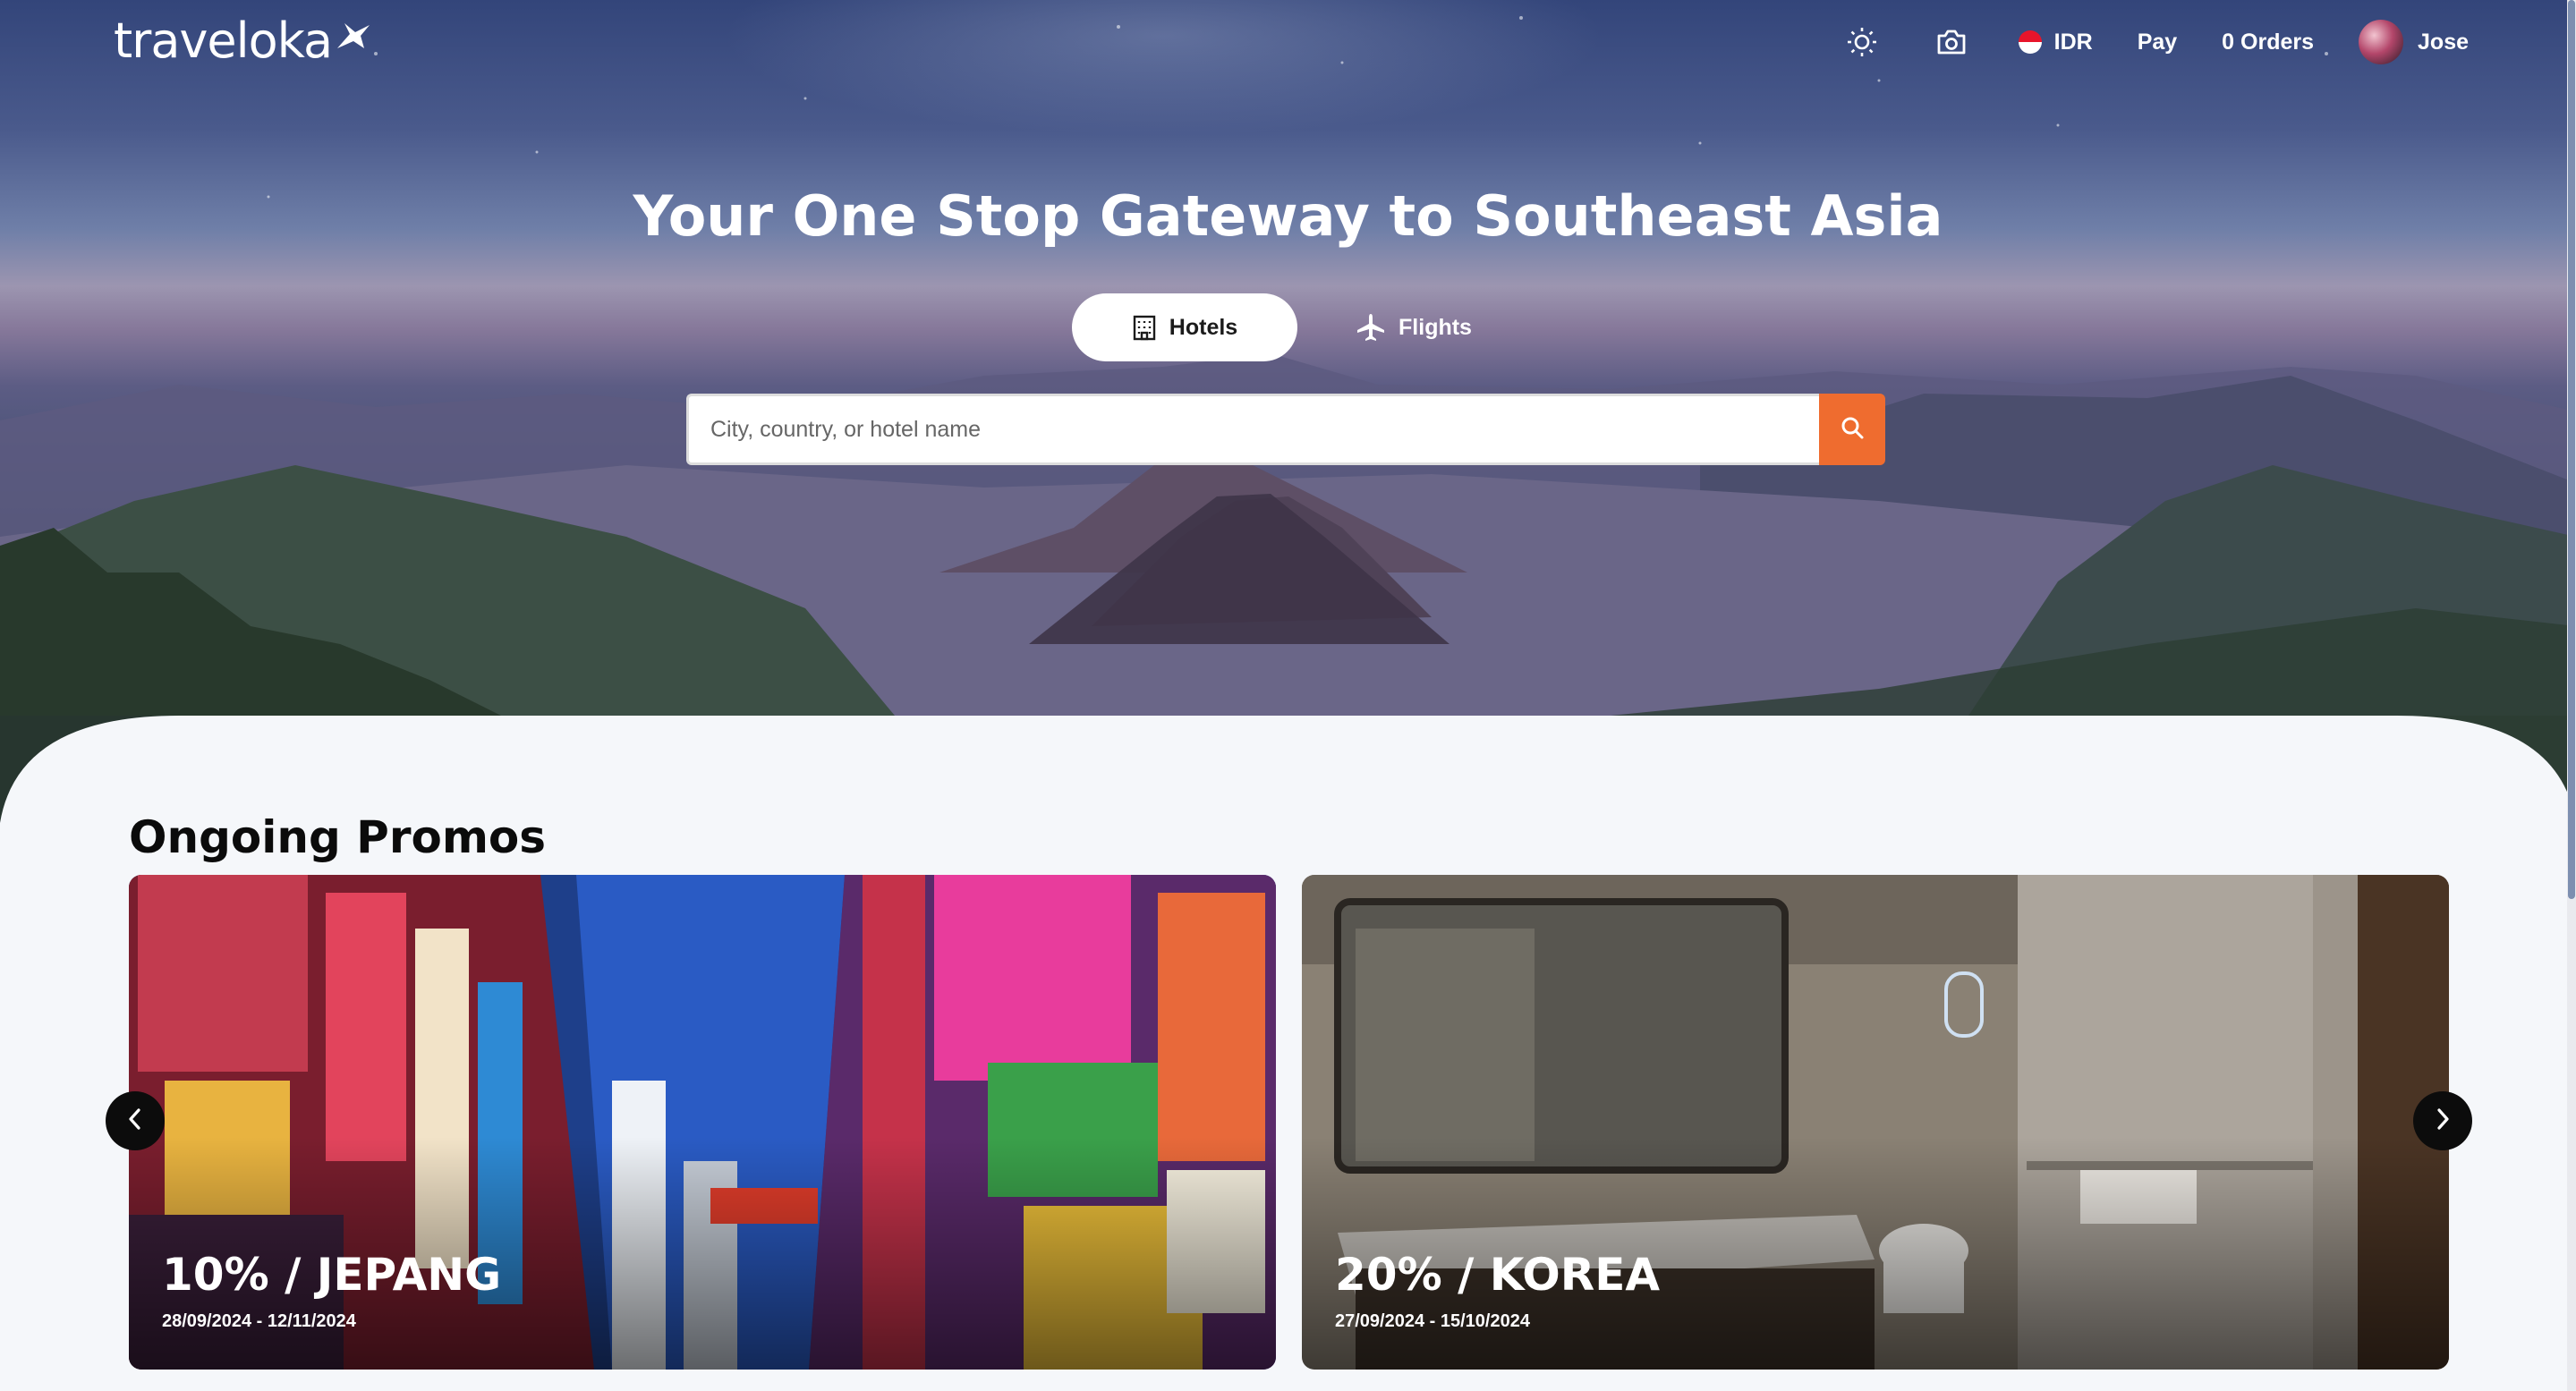  What do you see at coordinates (1951, 42) in the screenshot?
I see `camera-icon` at bounding box center [1951, 42].